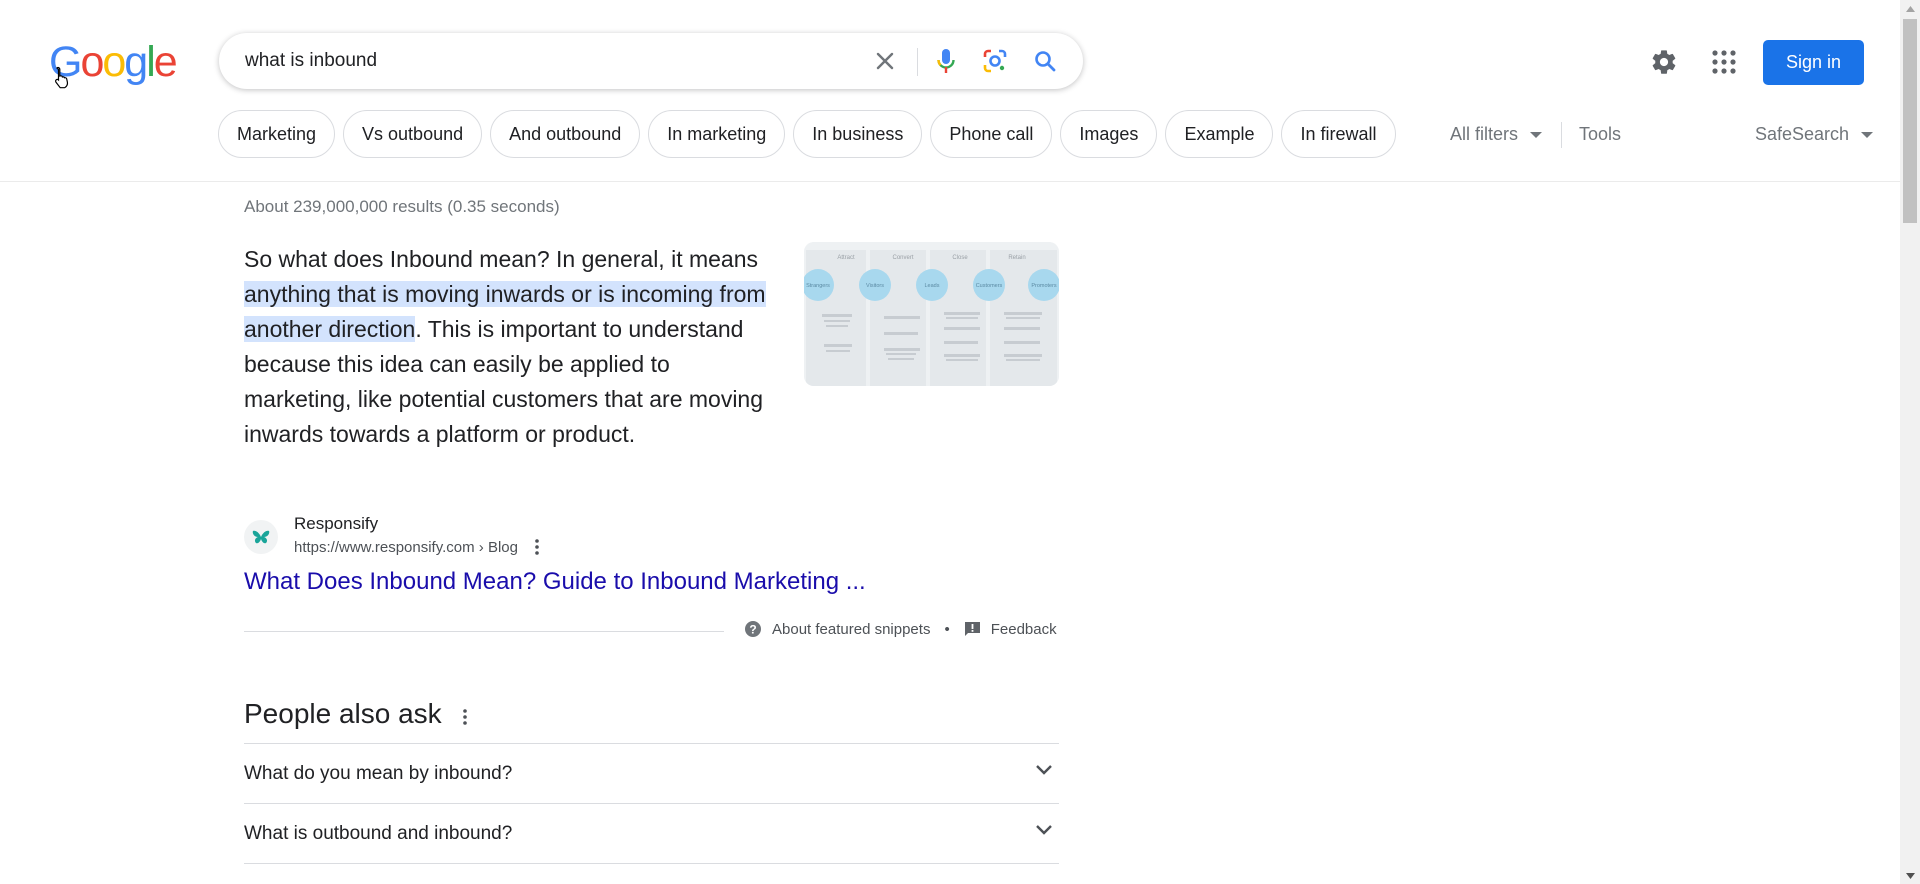  Describe the element at coordinates (1910, 442) in the screenshot. I see `vertical-scrollbar` at that location.